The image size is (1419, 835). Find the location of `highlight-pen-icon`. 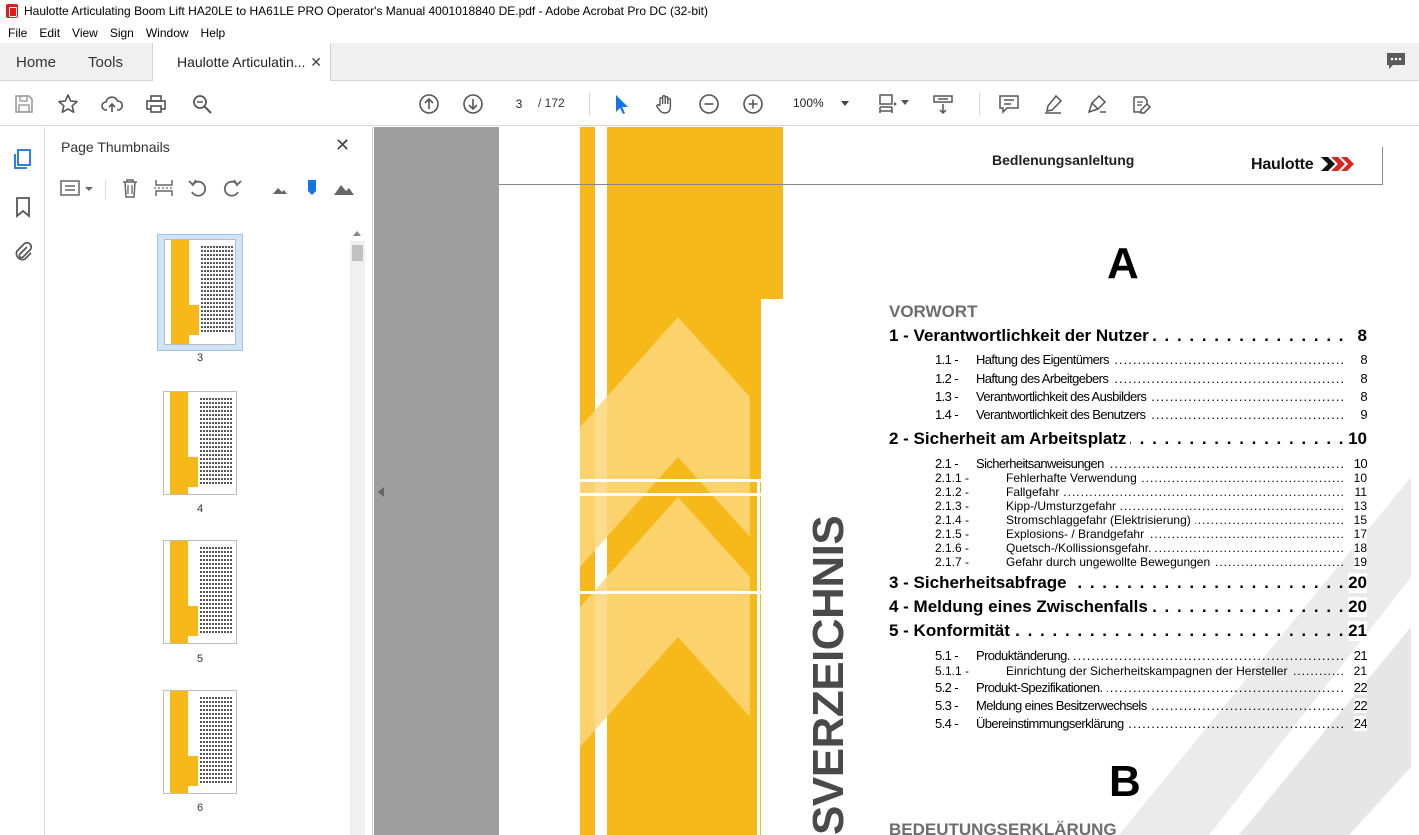

highlight-pen-icon is located at coordinates (1053, 104).